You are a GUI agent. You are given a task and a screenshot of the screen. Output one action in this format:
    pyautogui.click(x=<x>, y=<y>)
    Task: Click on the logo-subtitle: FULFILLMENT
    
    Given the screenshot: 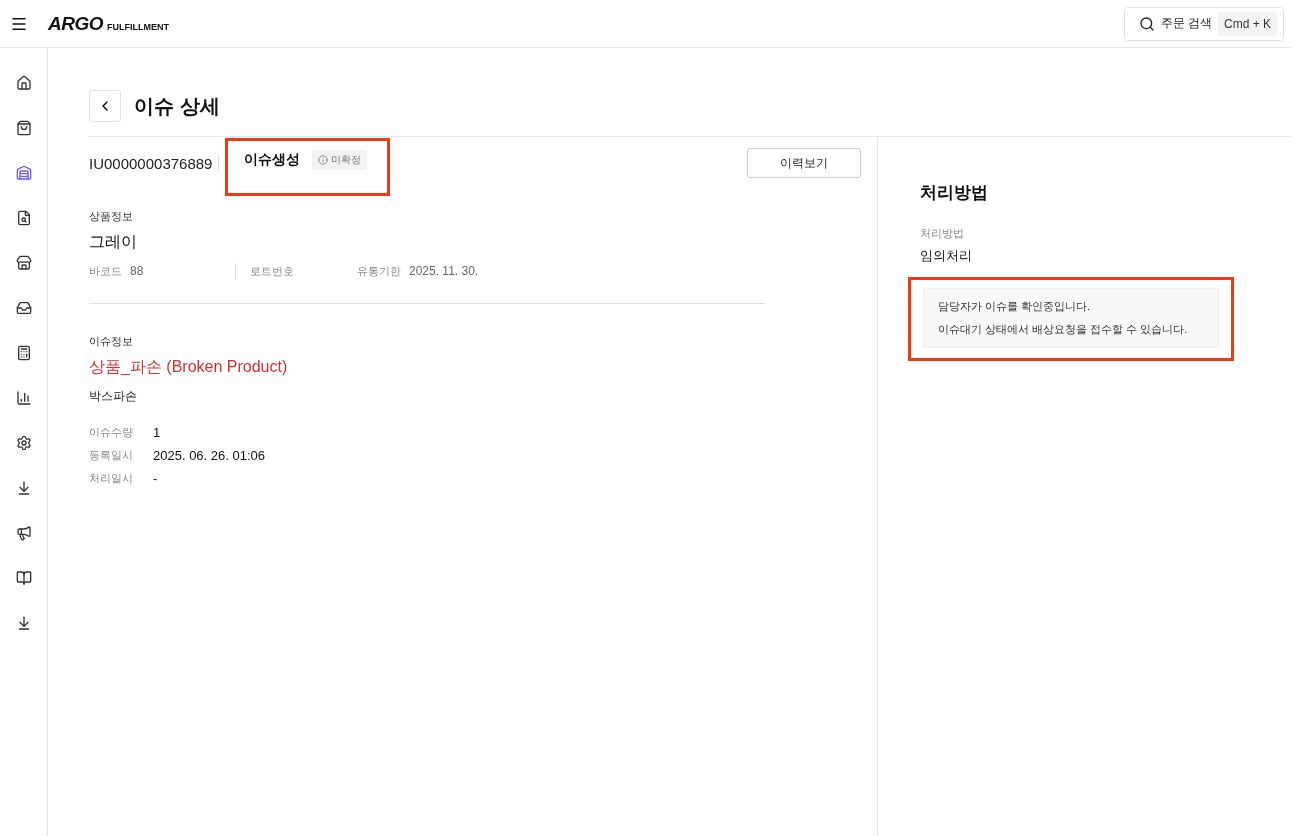 What is the action you would take?
    pyautogui.click(x=138, y=26)
    